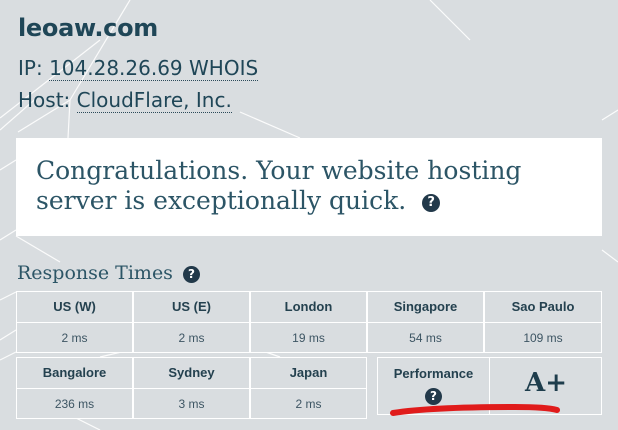 This screenshot has width=618, height=430. What do you see at coordinates (191, 307) in the screenshot?
I see `location-name: US (E)` at bounding box center [191, 307].